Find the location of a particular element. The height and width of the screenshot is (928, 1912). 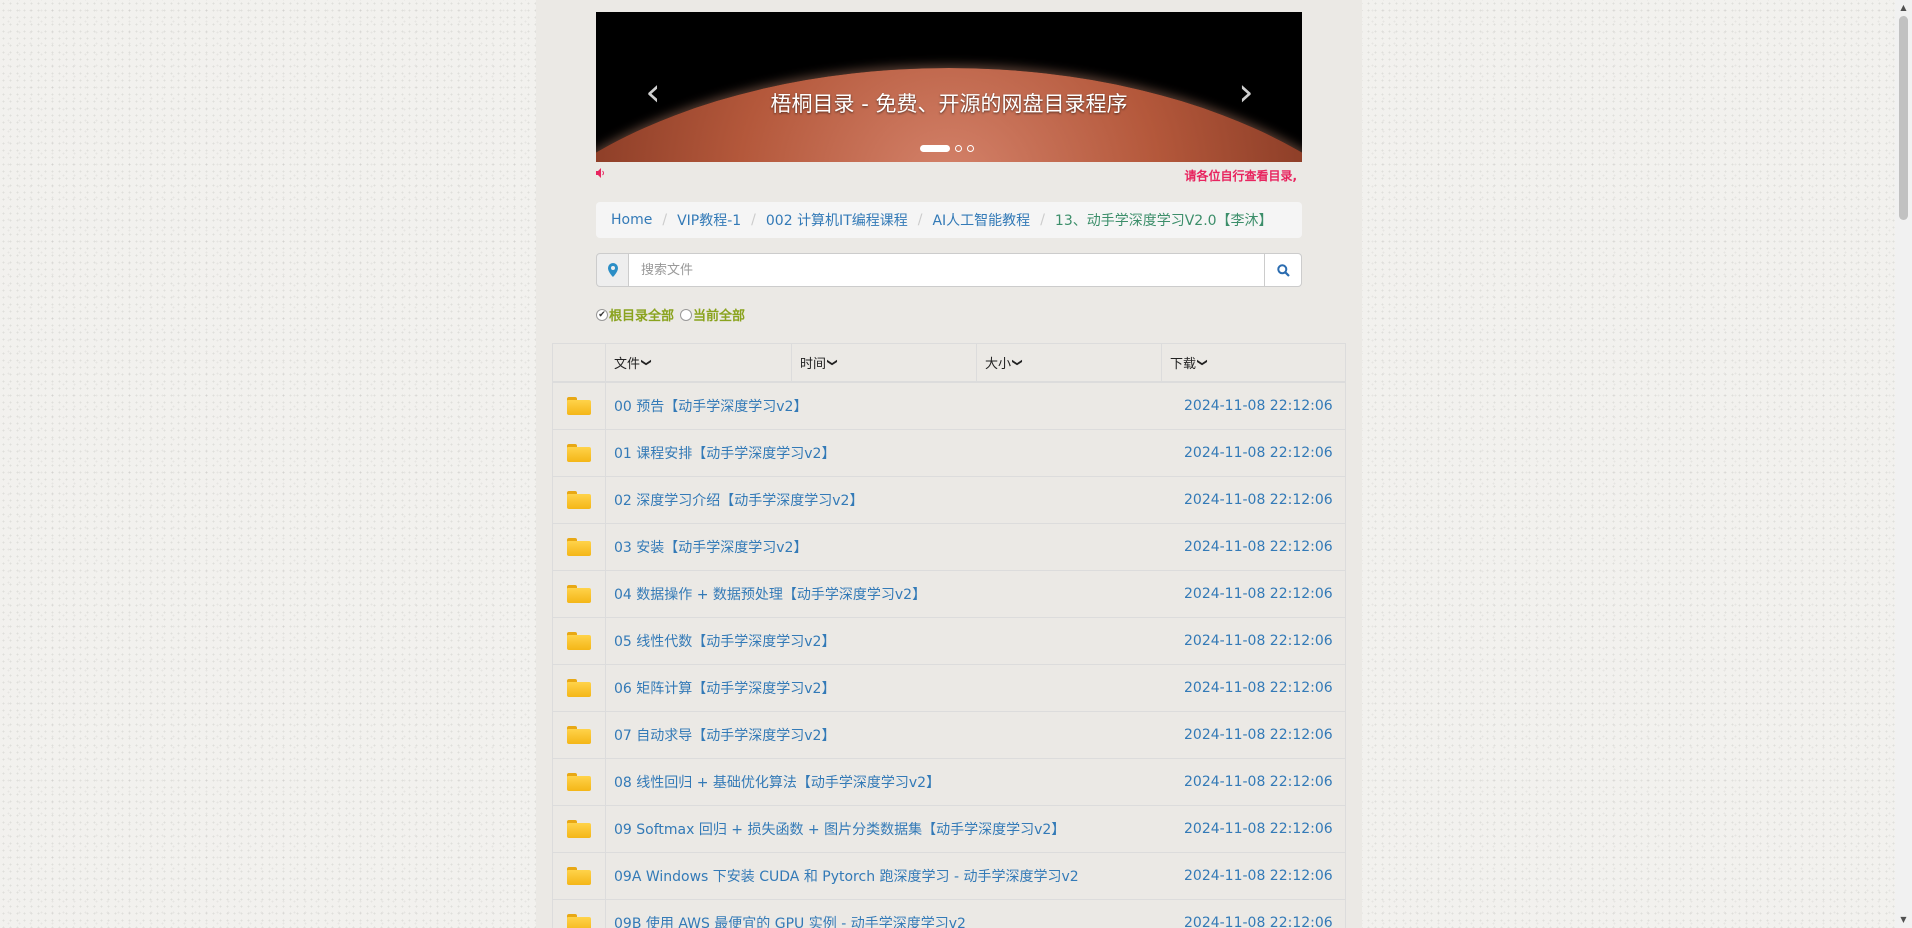

table-row: 00 预告【动手学深度学习v2】 2024-11-08 22:12:06 is located at coordinates (949, 406).